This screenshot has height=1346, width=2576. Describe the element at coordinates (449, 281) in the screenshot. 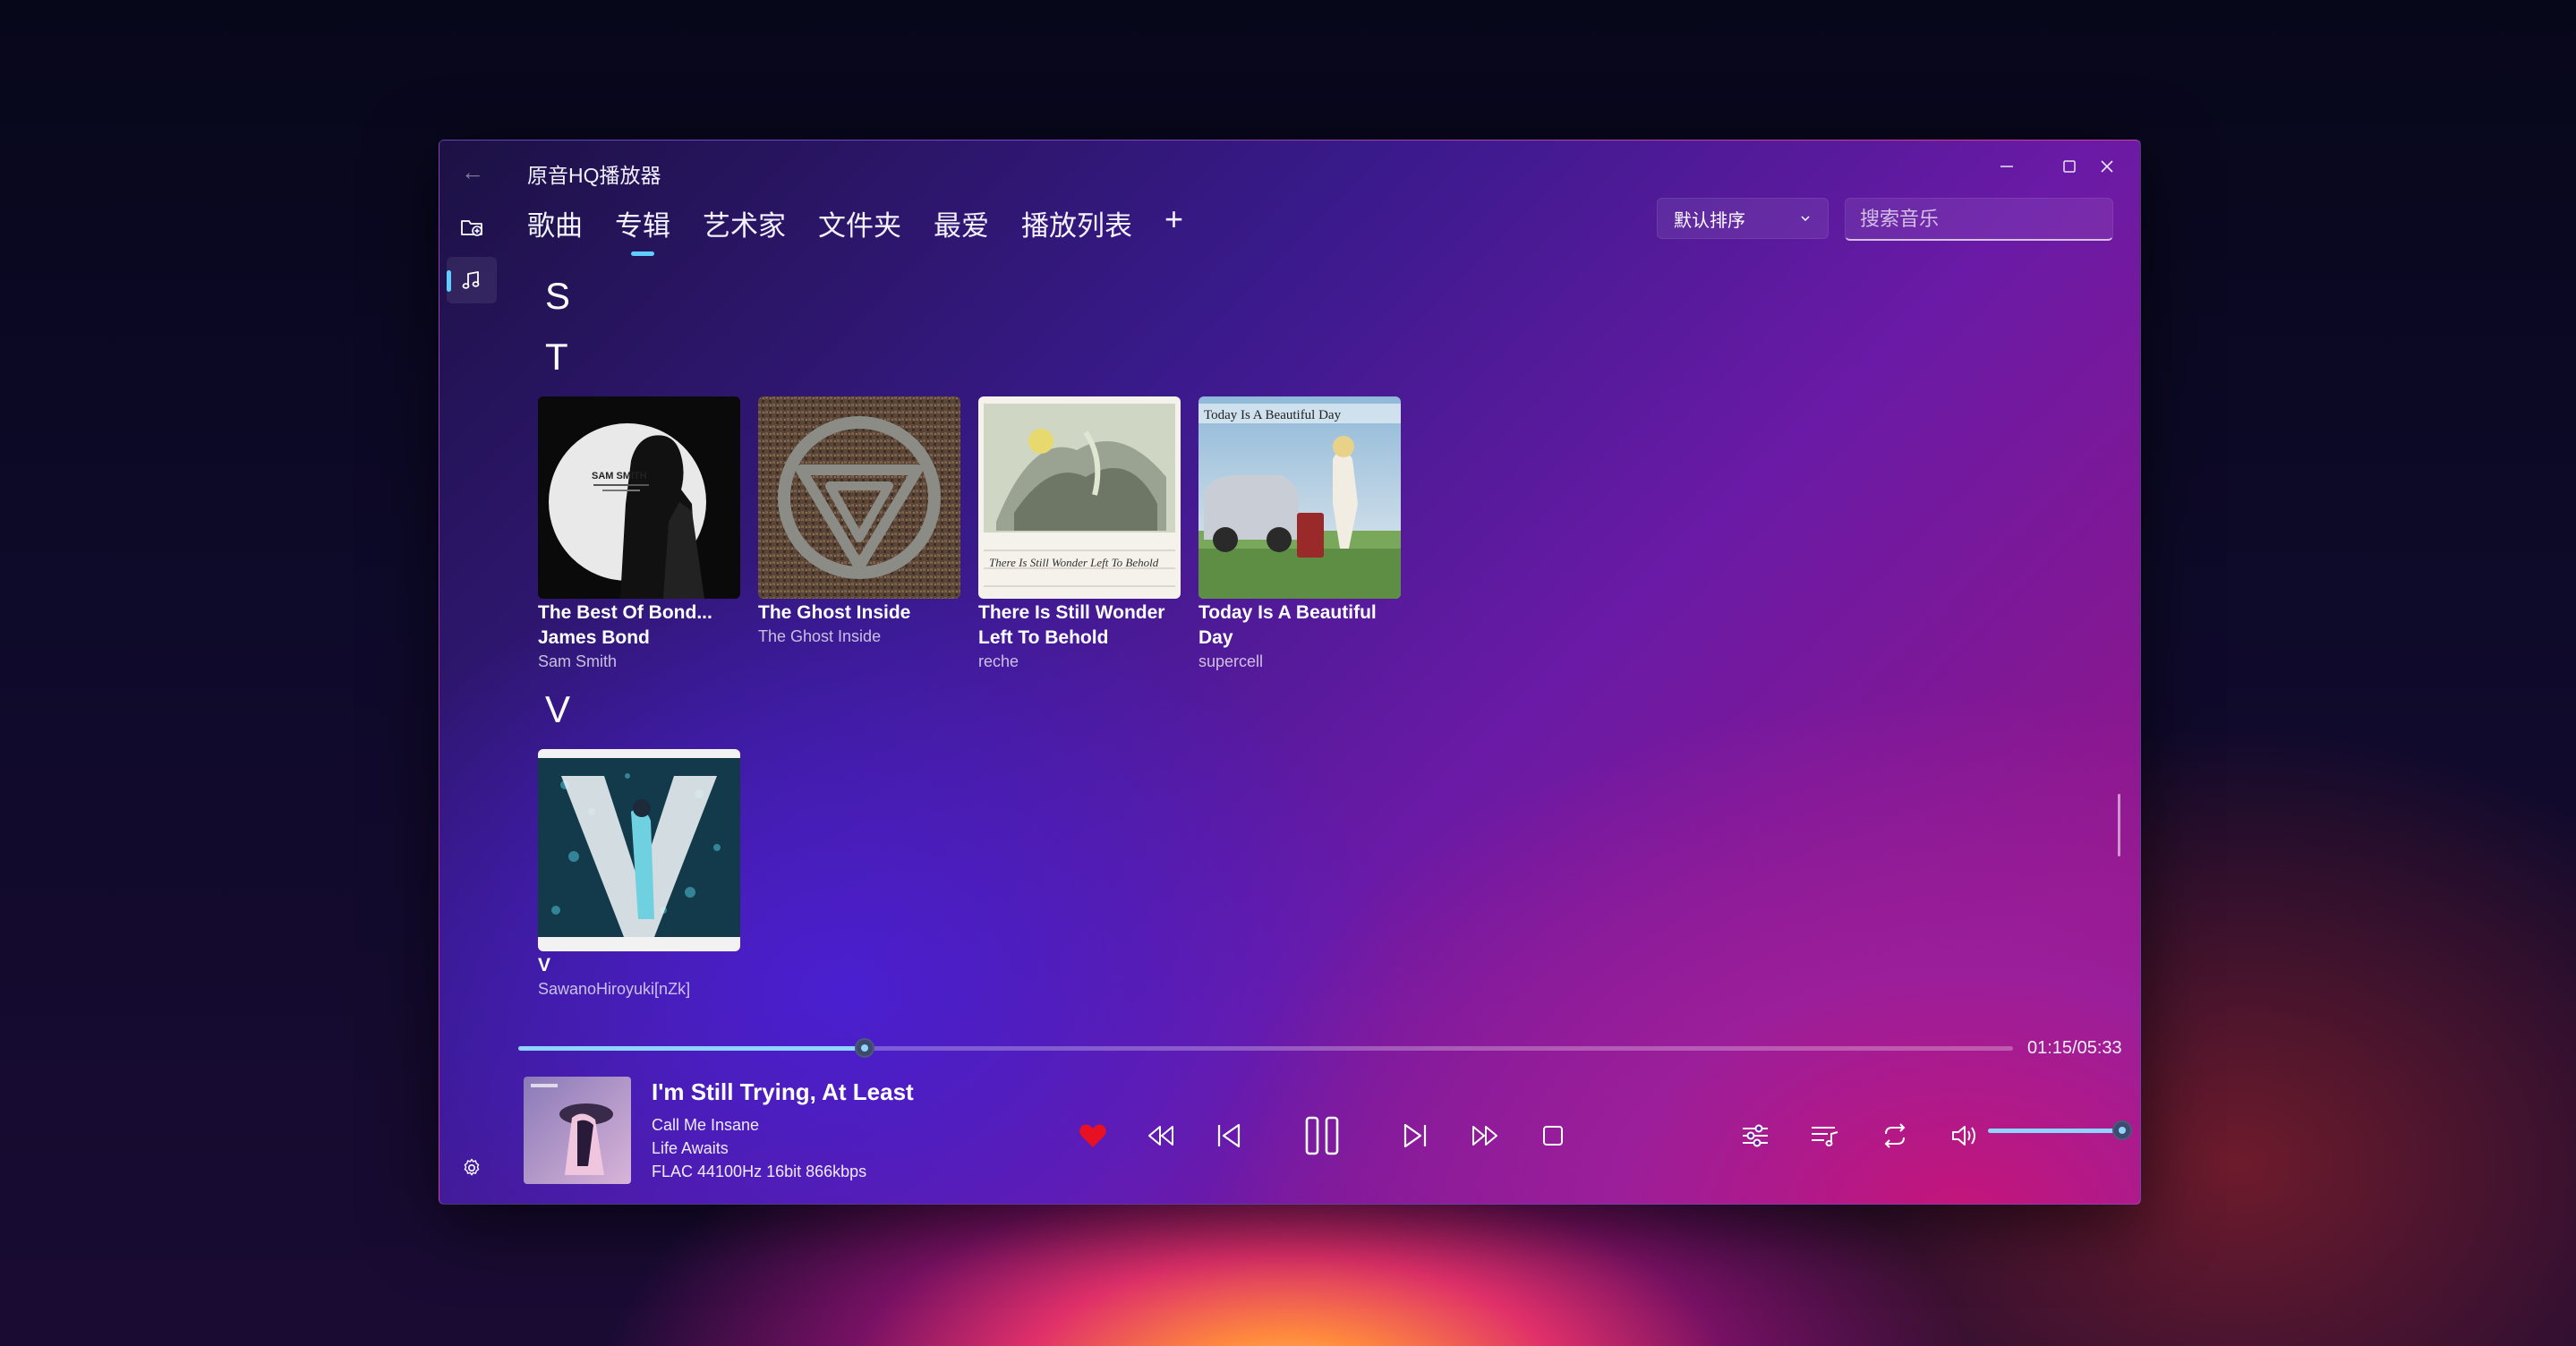

I see `sidebar-active-indicator` at that location.